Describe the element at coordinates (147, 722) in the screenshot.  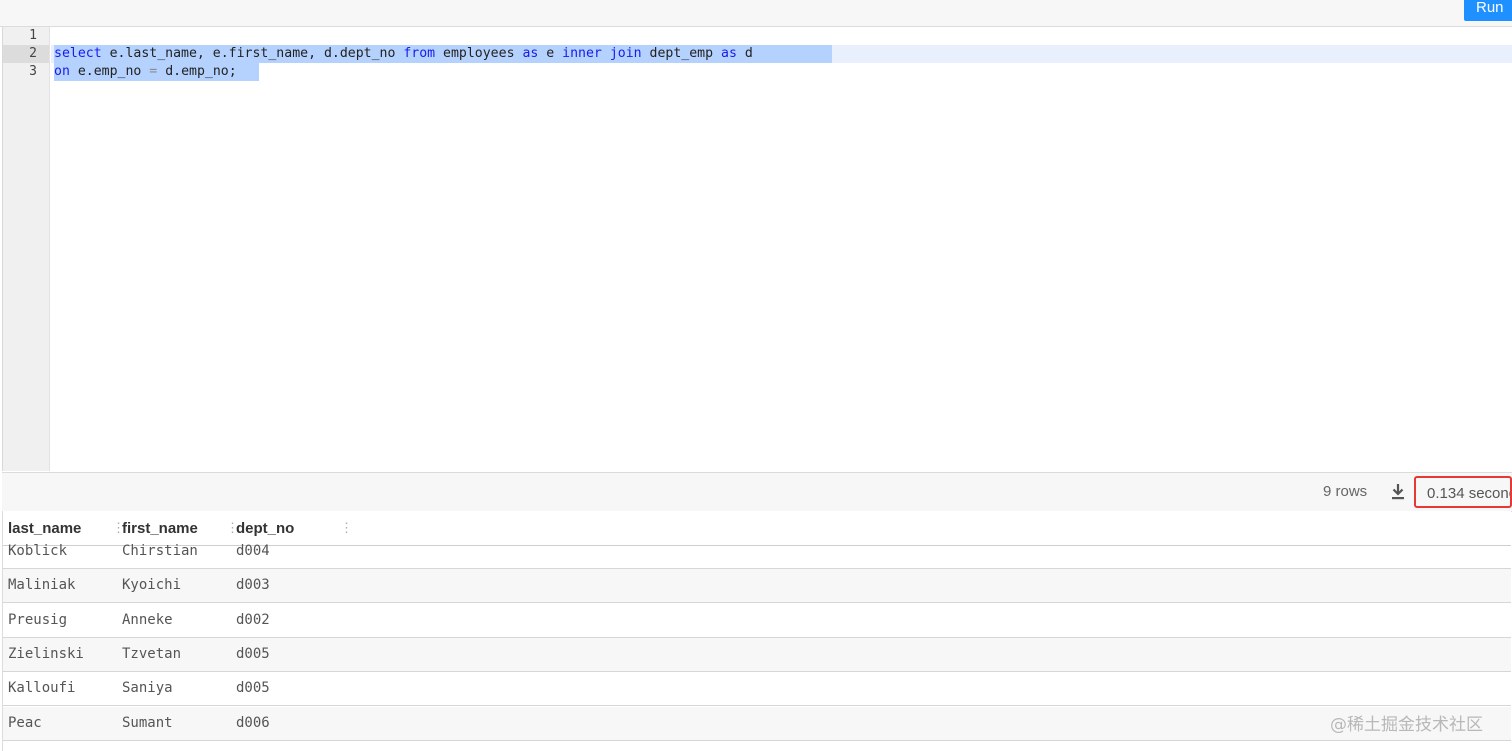
I see `table-cell-first-name: Sumant` at that location.